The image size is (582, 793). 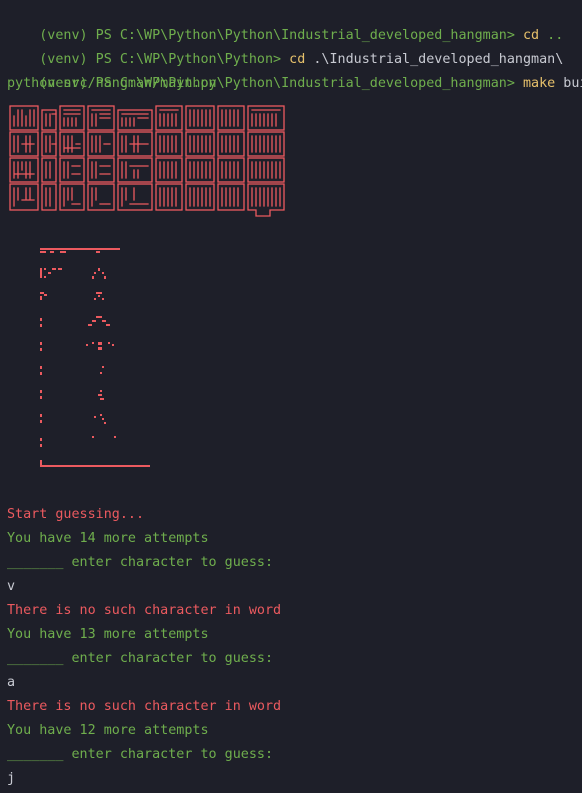 What do you see at coordinates (108, 538) in the screenshot?
I see `attempts-remaining: You have 14 more attempts` at bounding box center [108, 538].